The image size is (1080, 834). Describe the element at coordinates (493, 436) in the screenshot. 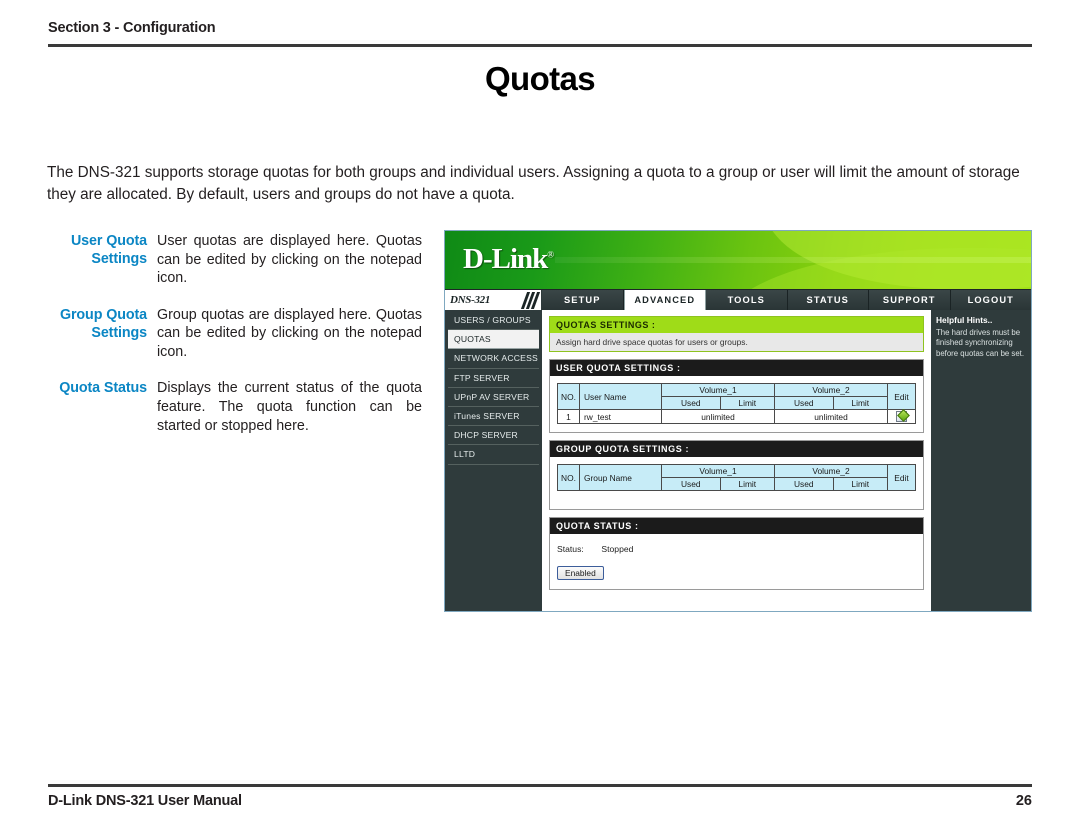

I see `sidebar-item-dhcp-server: DHCP SERVER` at that location.